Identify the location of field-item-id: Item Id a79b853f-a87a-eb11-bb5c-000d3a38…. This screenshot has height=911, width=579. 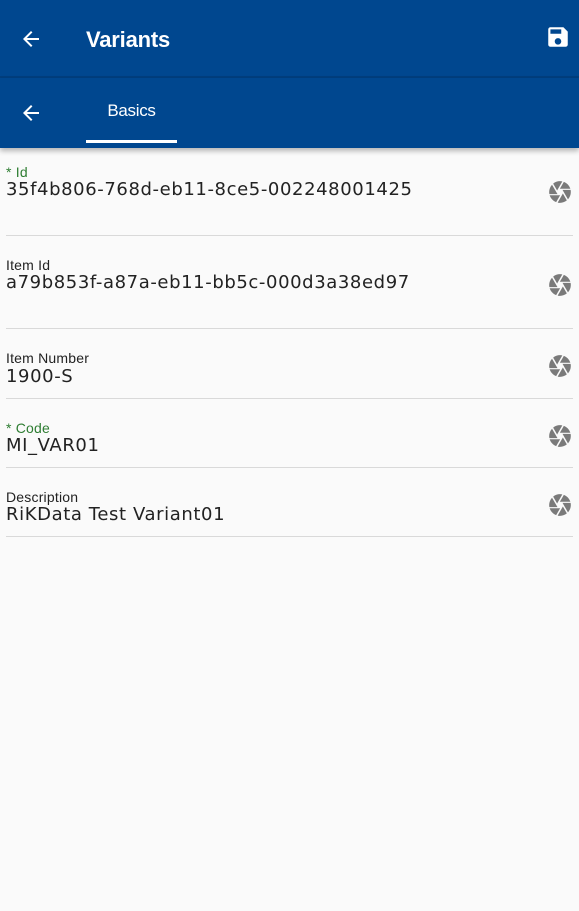
(289, 282).